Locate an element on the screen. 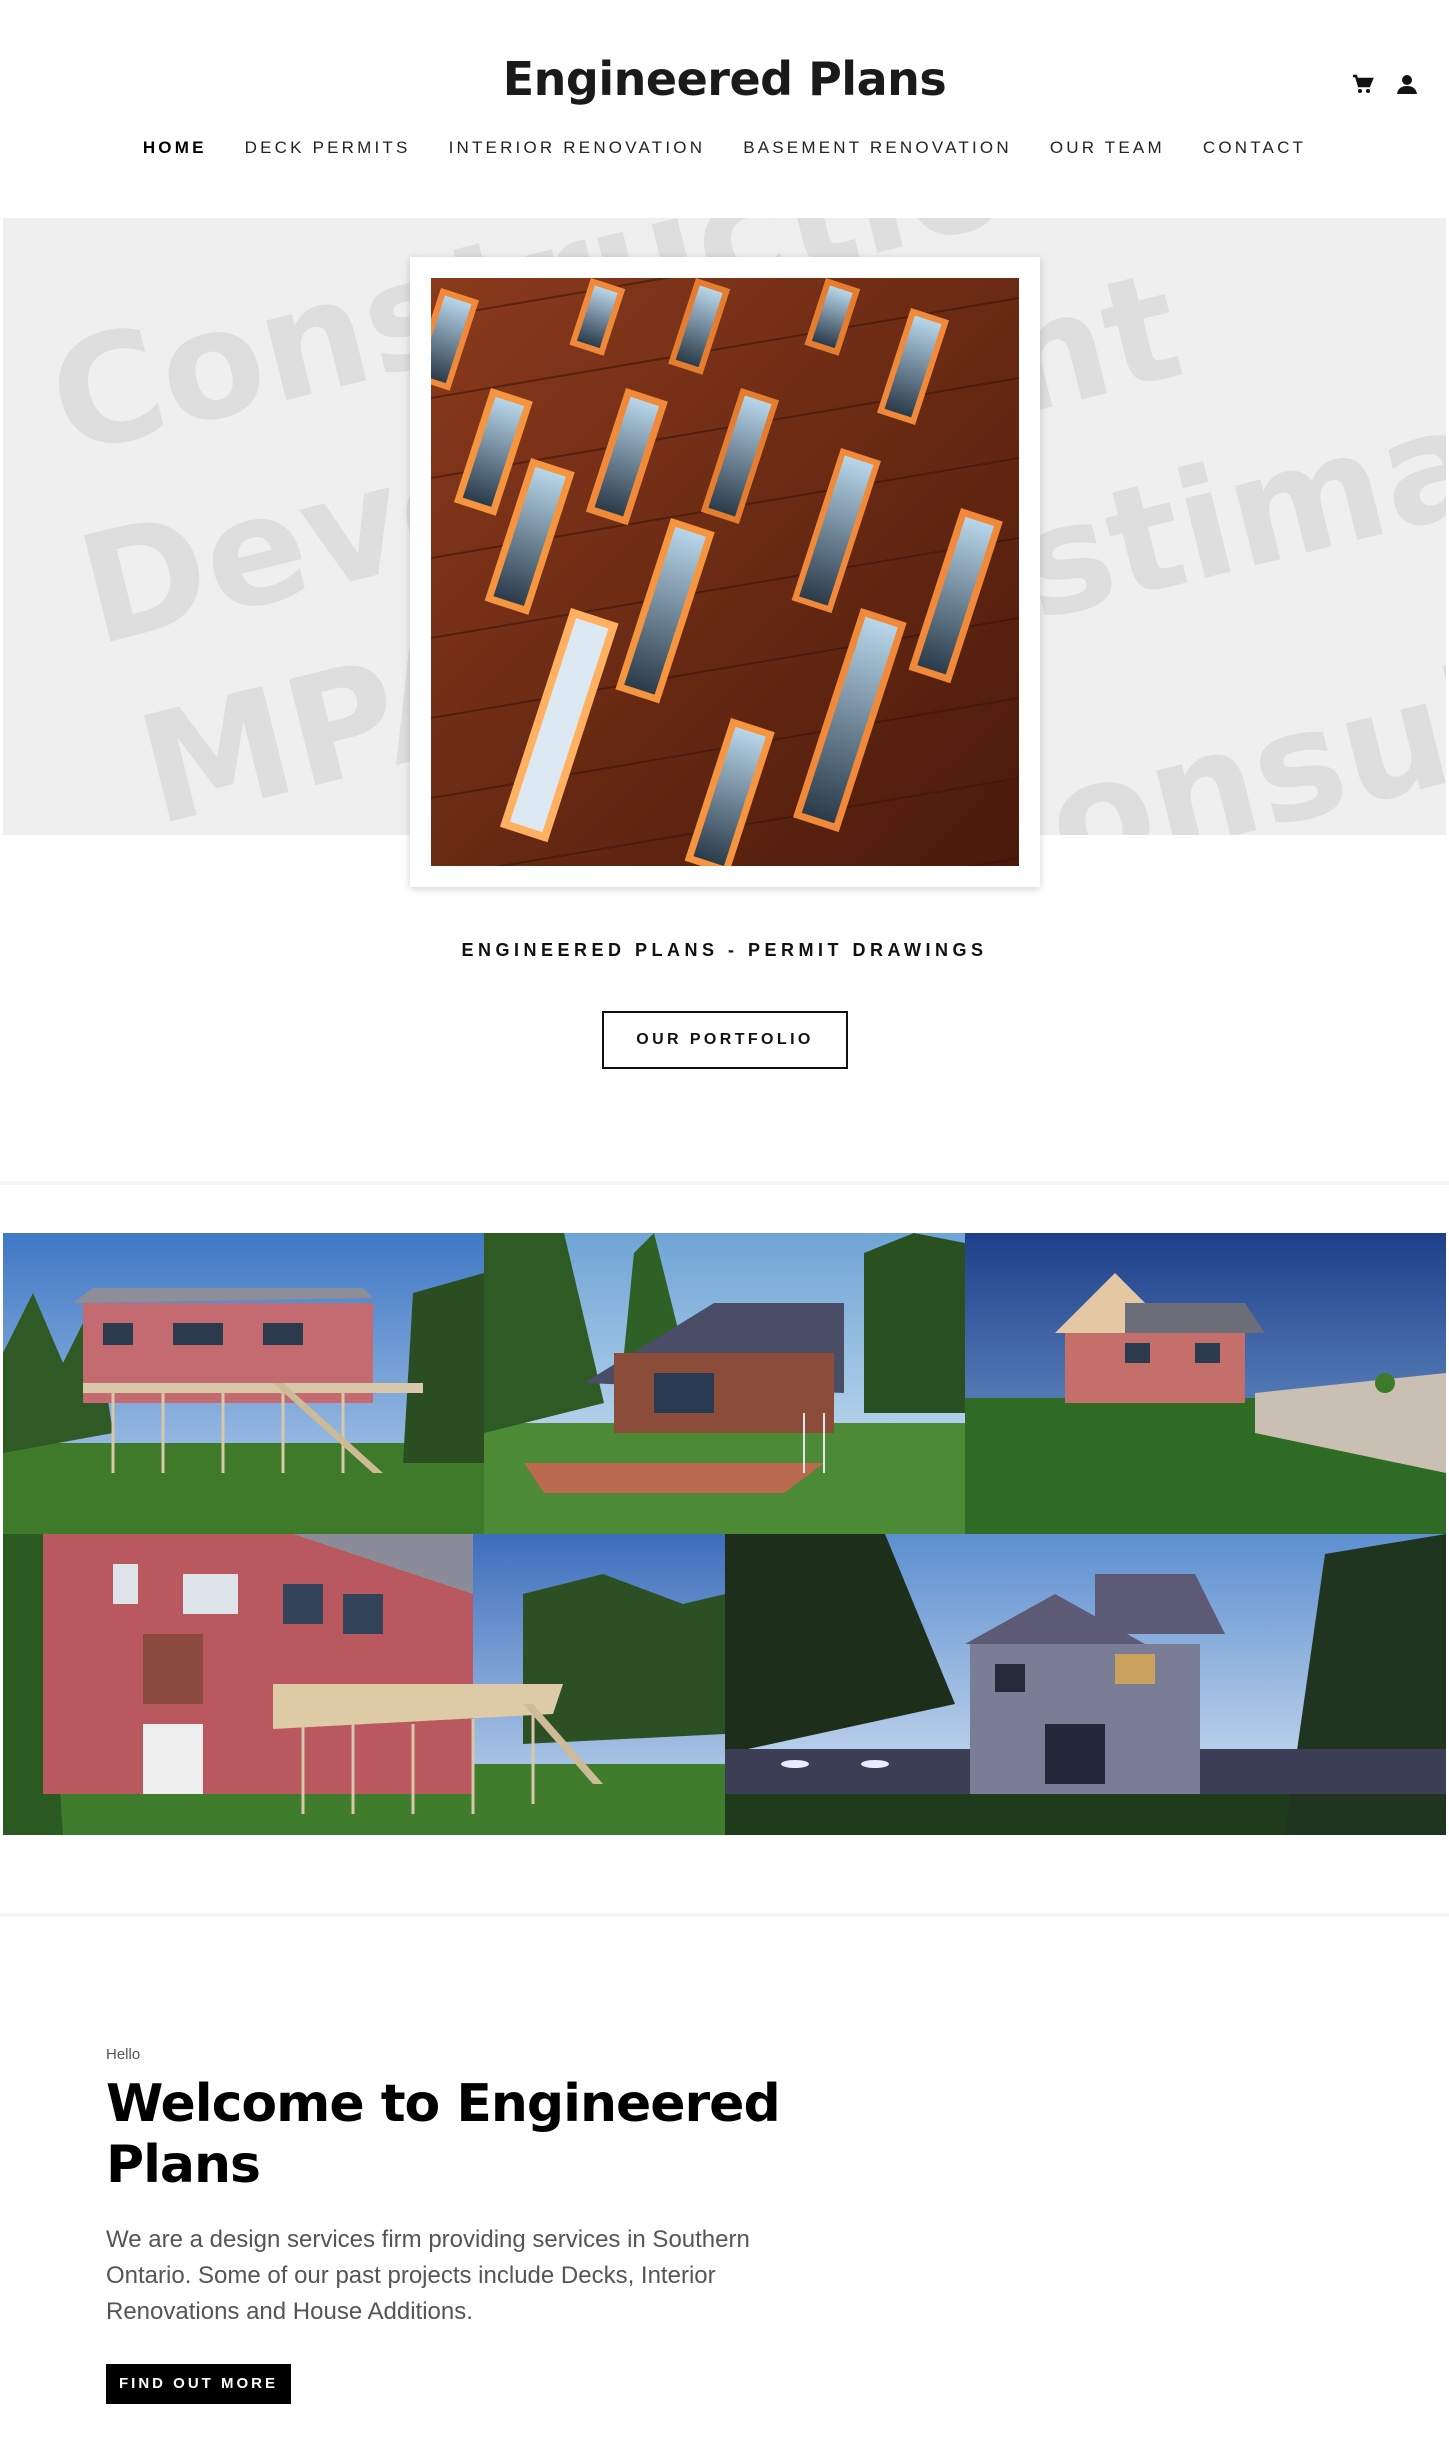 The image size is (1449, 2438). nav-item-home: HOME is located at coordinates (175, 148).